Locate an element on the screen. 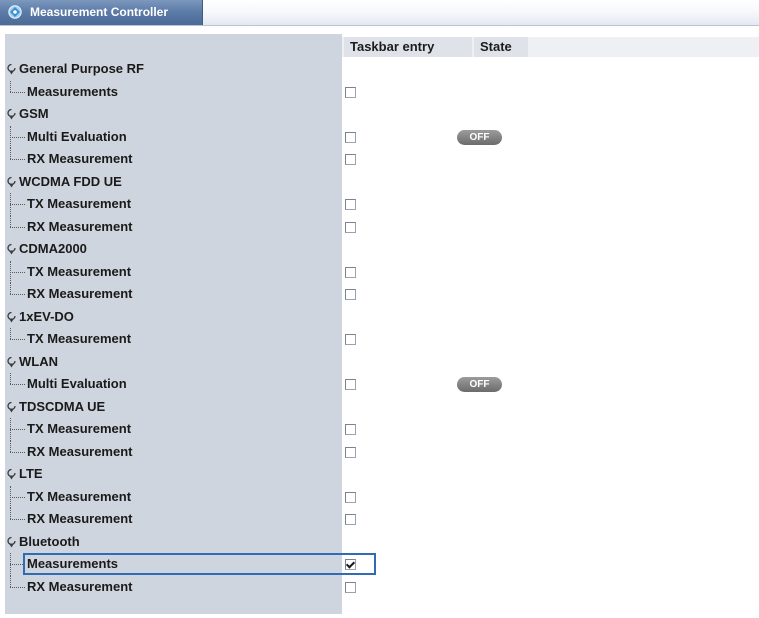 This screenshot has height=618, width=759. tree-group-row: 1xEV-DO is located at coordinates (382, 317).